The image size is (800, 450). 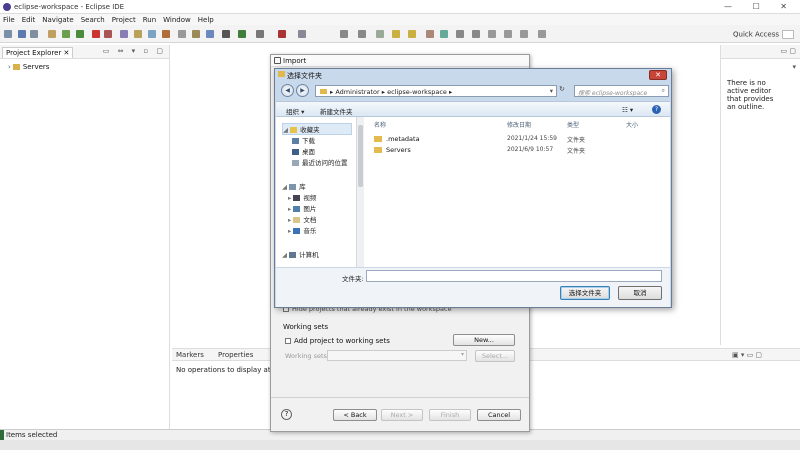 What do you see at coordinates (303, 140) in the screenshot?
I see `nav-downloads: 下载` at bounding box center [303, 140].